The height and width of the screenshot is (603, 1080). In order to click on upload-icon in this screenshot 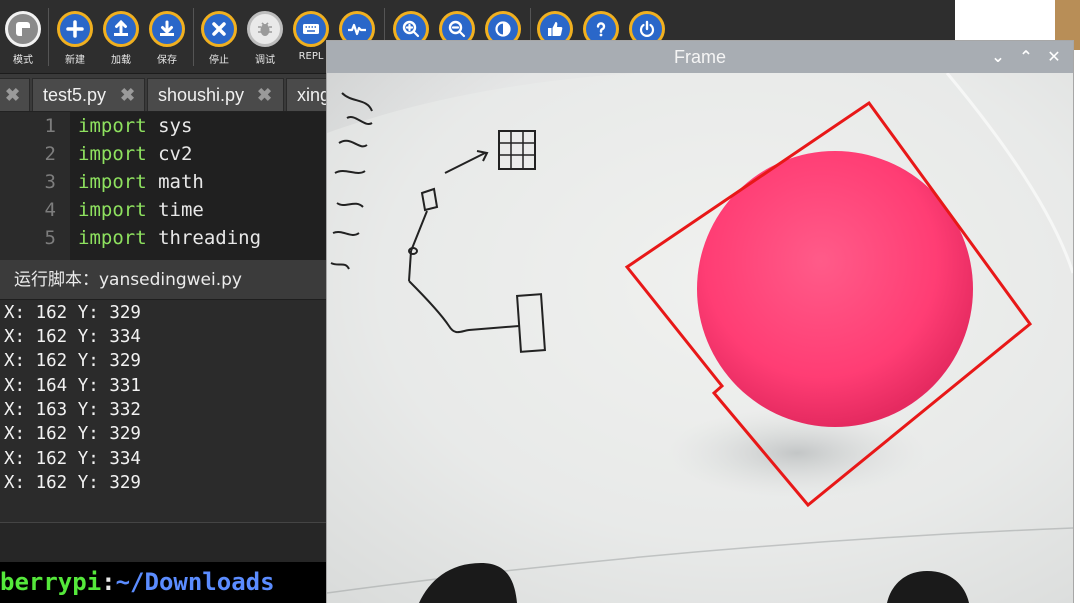, I will do `click(121, 29)`.